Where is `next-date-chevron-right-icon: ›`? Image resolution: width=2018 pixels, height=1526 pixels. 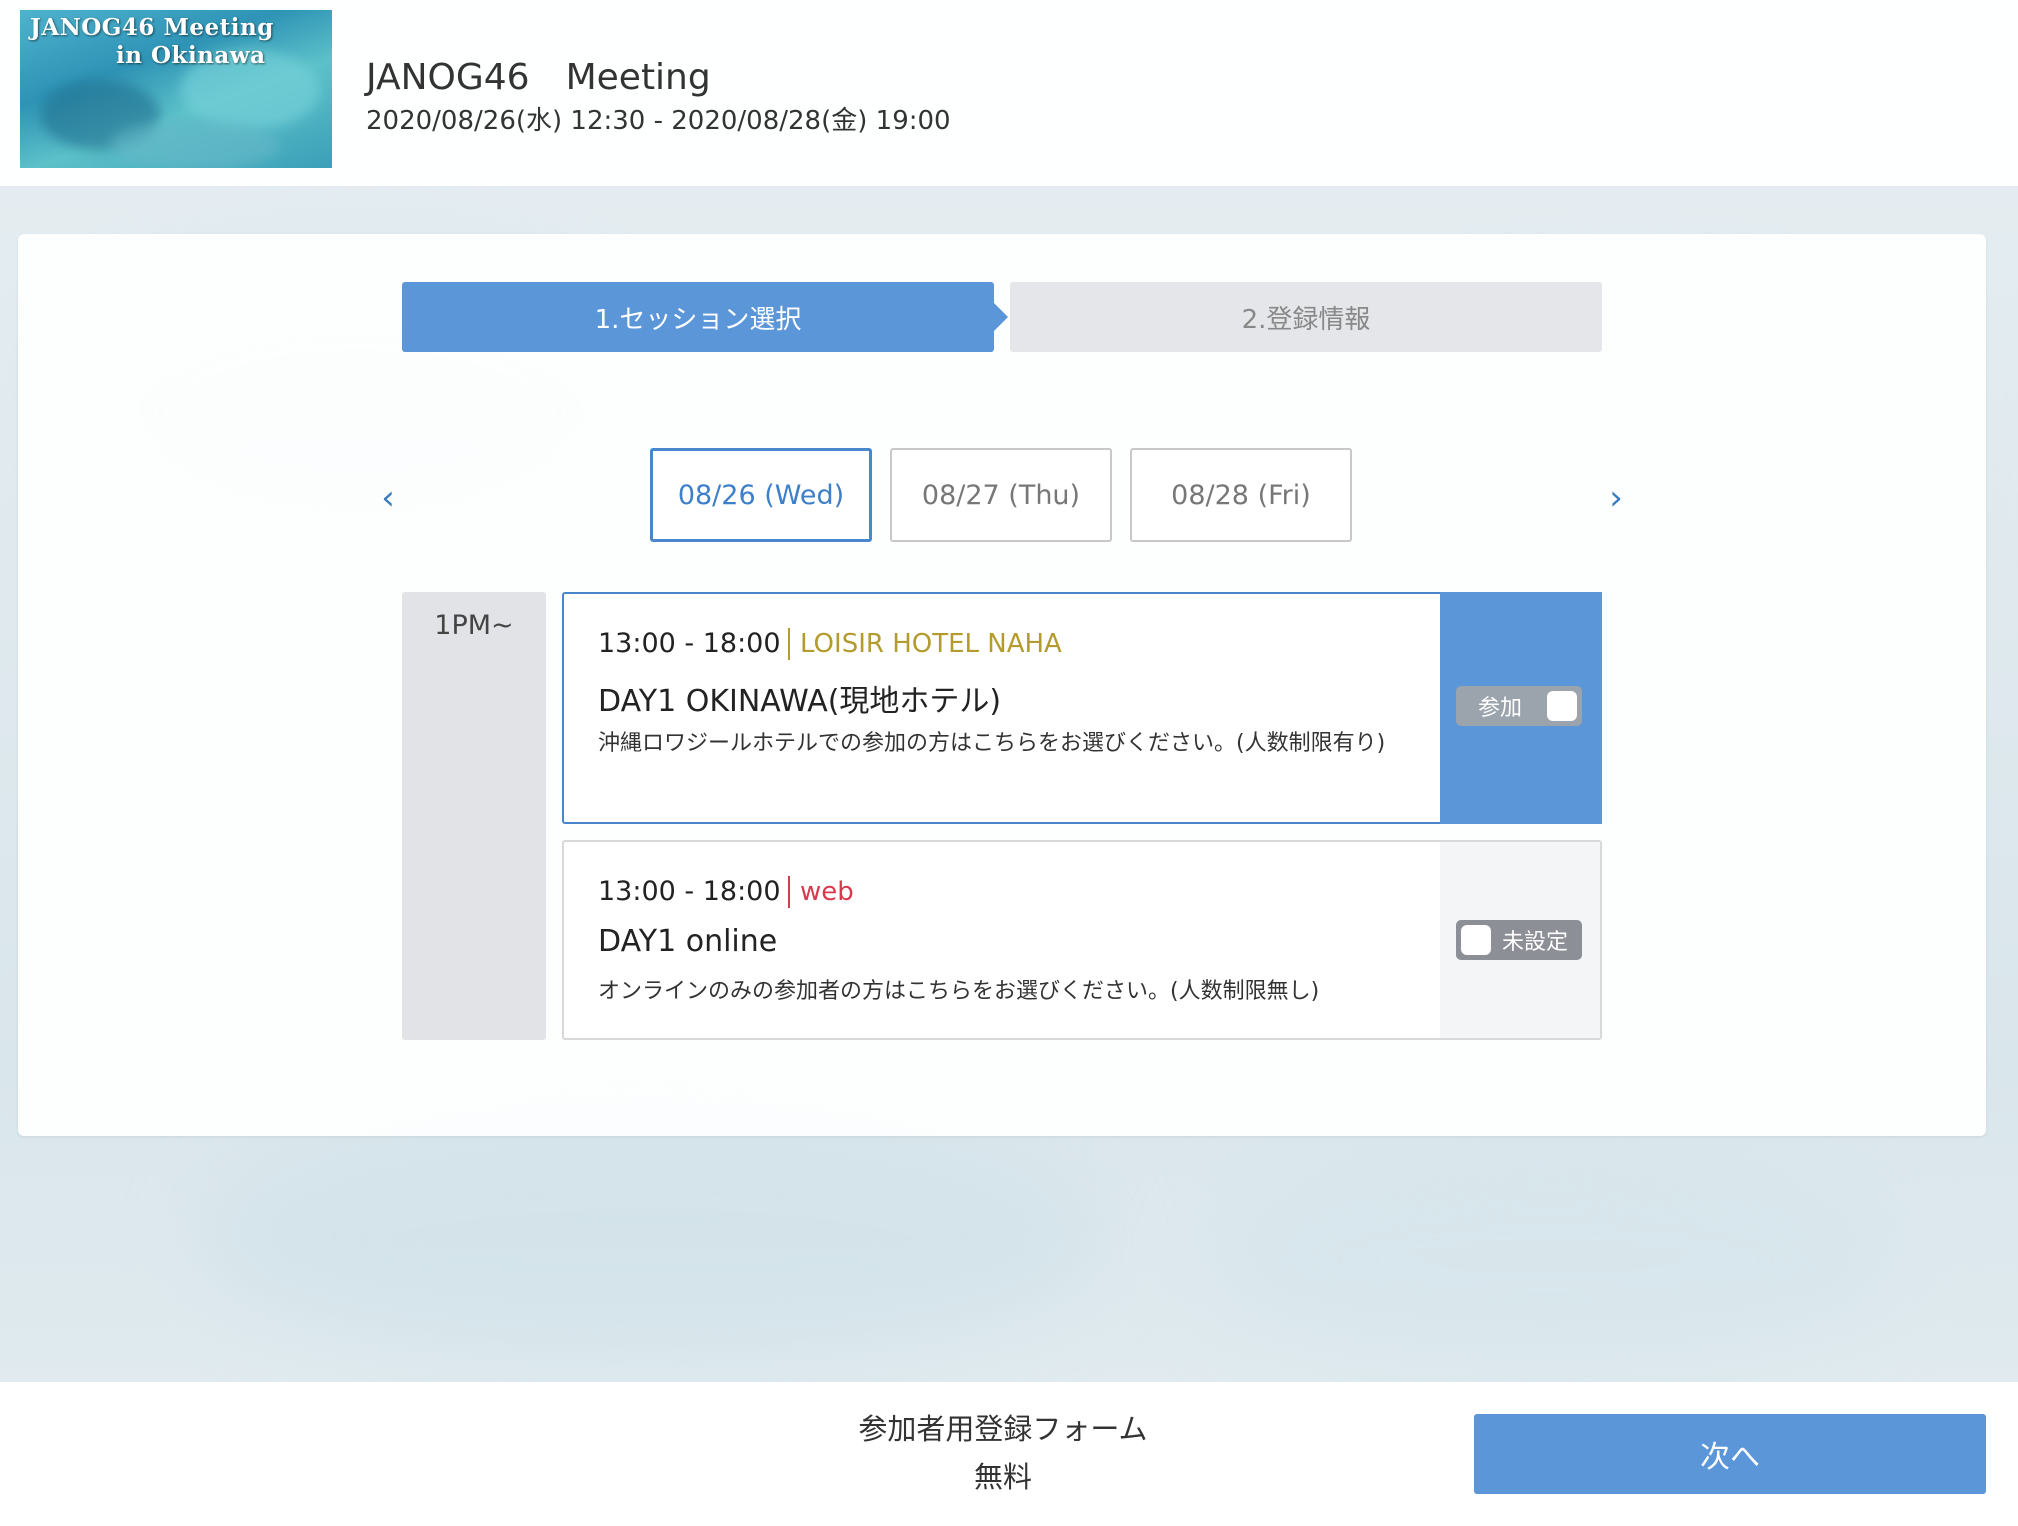 next-date-chevron-right-icon: › is located at coordinates (1616, 498).